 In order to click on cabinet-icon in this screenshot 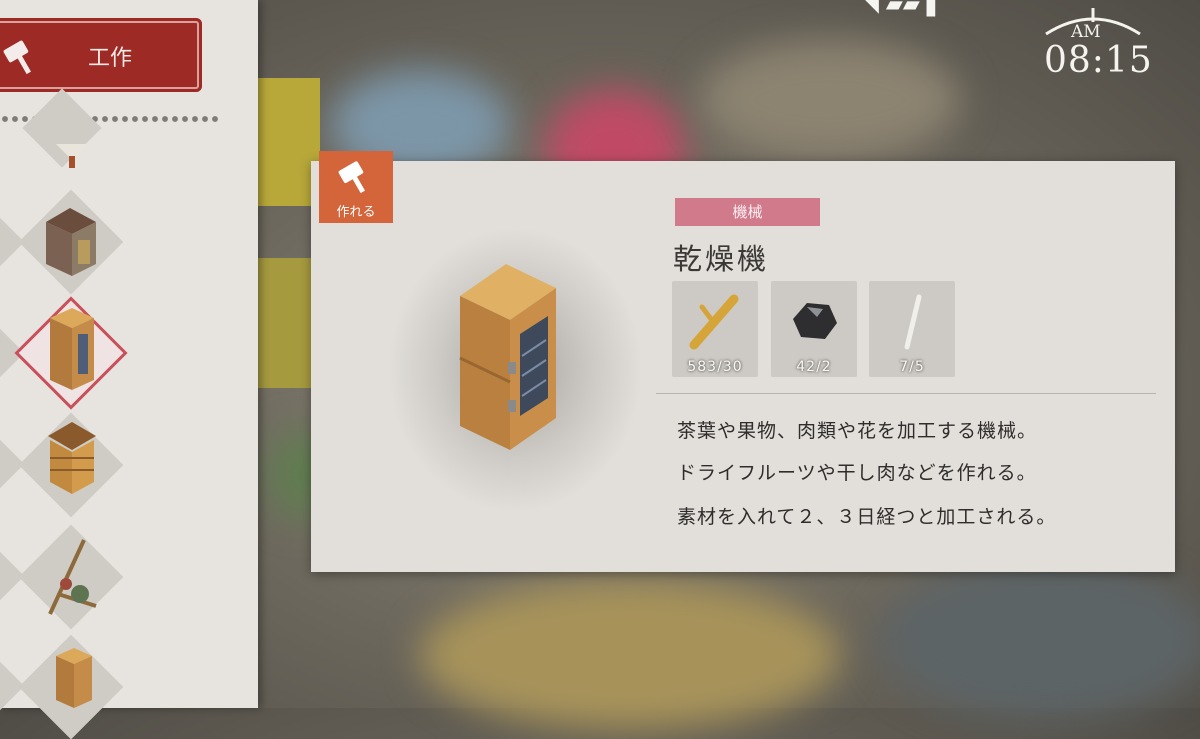, I will do `click(74, 678)`.